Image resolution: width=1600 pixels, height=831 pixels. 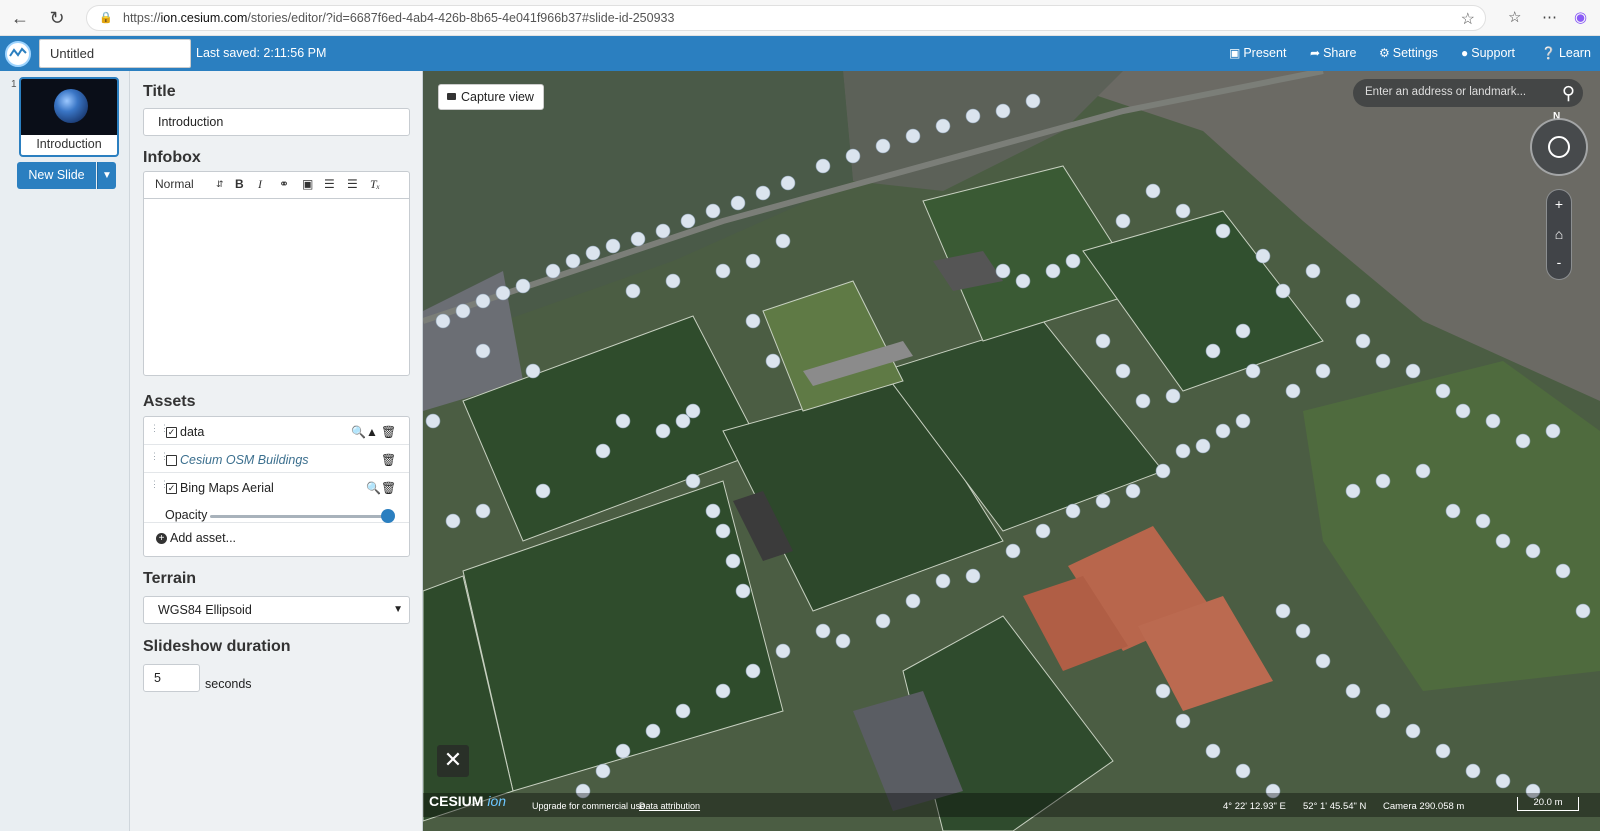 I want to click on clamp-to-ground-icon: ▲, so click(x=372, y=432).